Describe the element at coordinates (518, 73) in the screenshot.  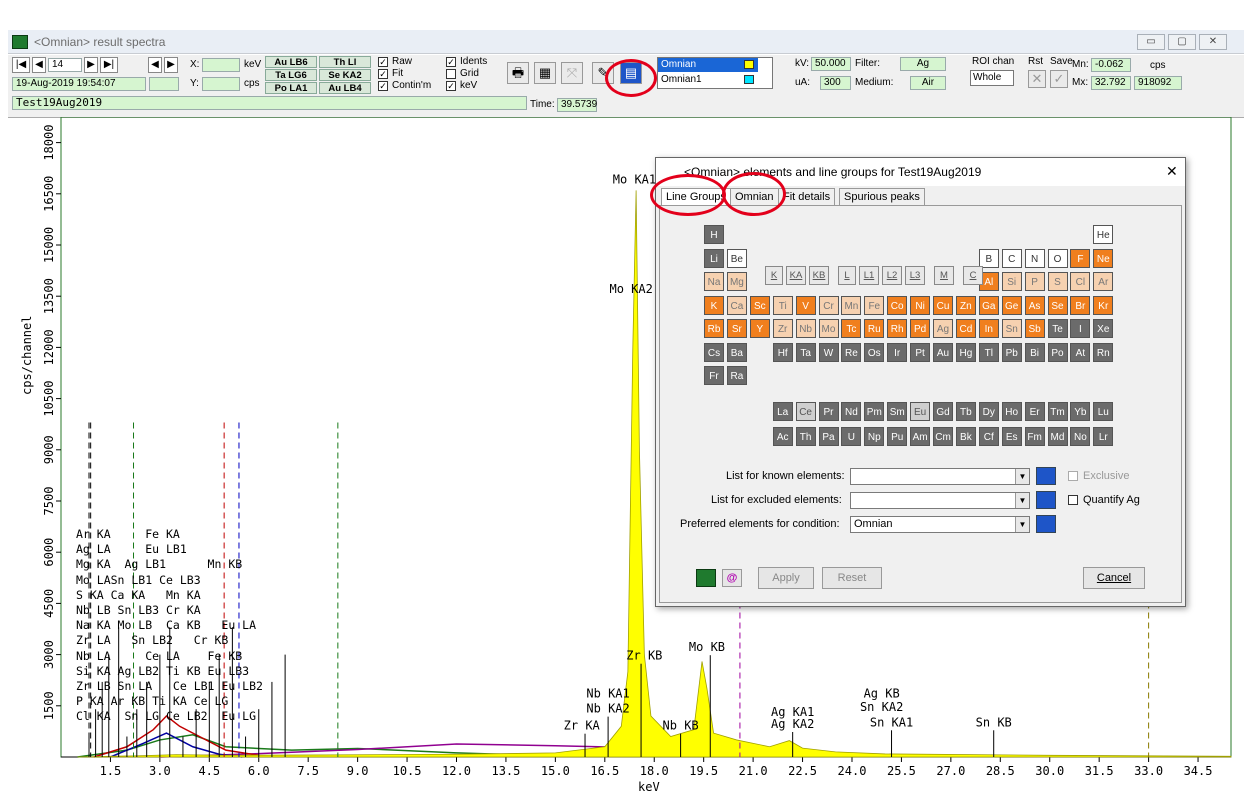
I see `print-icon: 🖶` at that location.